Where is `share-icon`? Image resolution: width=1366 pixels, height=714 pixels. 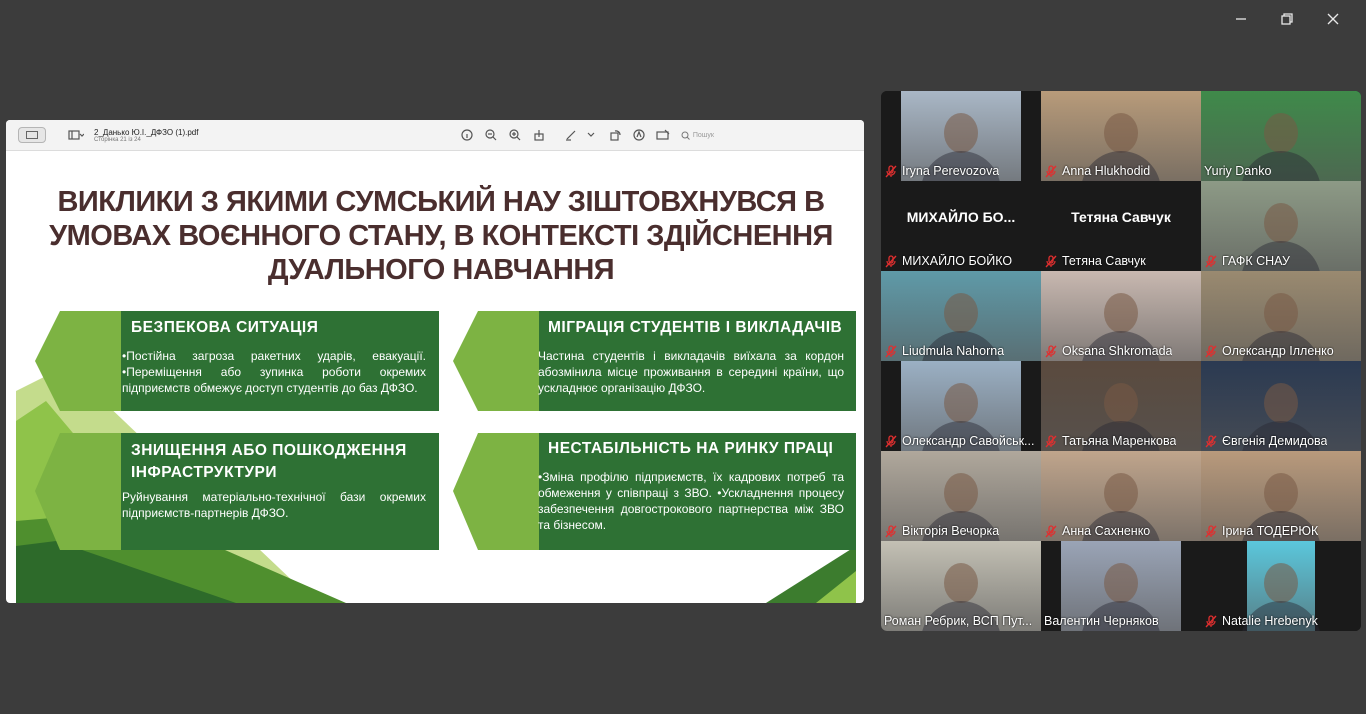
share-icon is located at coordinates (539, 135).